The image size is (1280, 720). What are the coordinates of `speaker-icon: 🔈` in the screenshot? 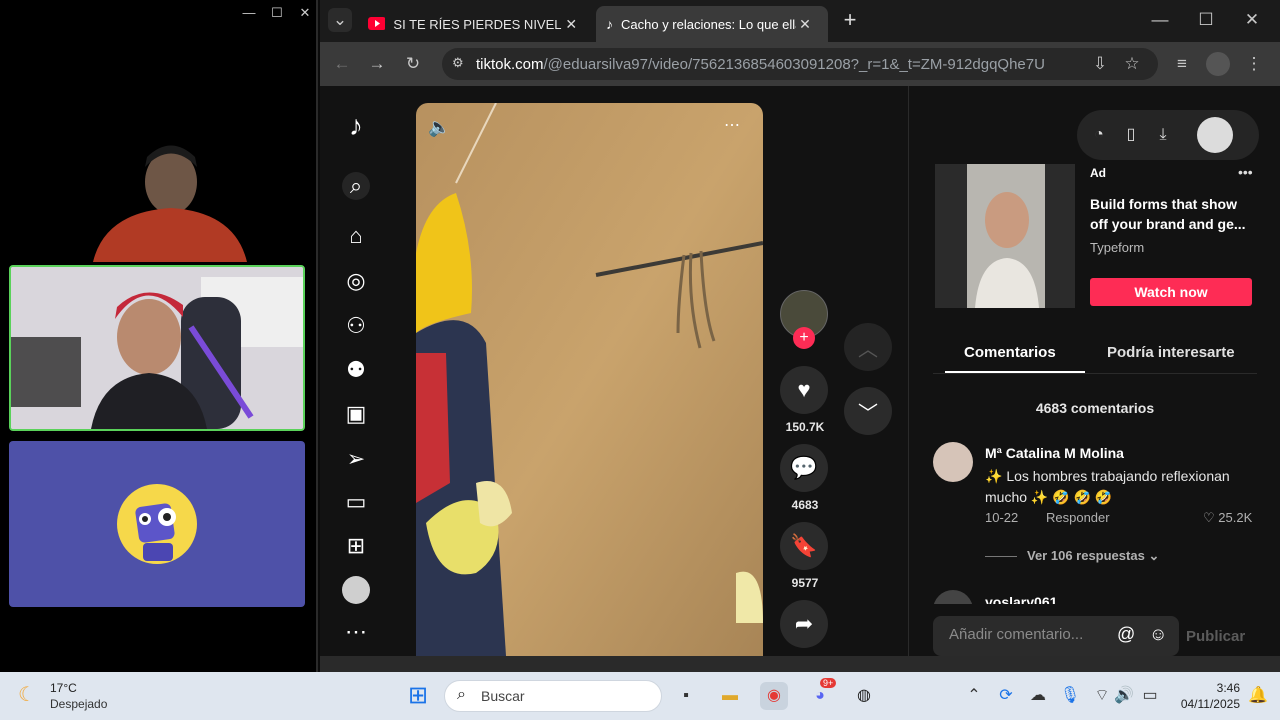 It's located at (439, 127).